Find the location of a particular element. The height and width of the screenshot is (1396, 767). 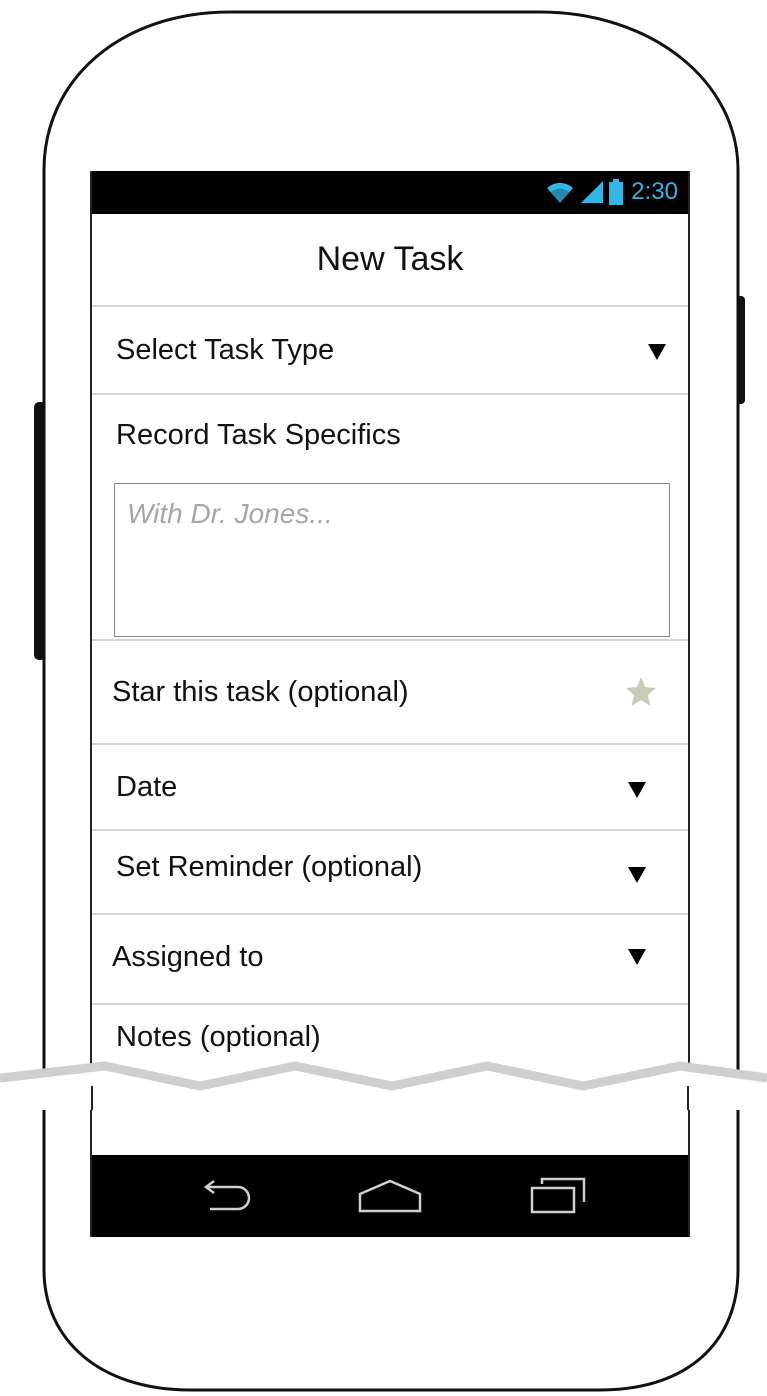

back-button is located at coordinates (224, 1196).